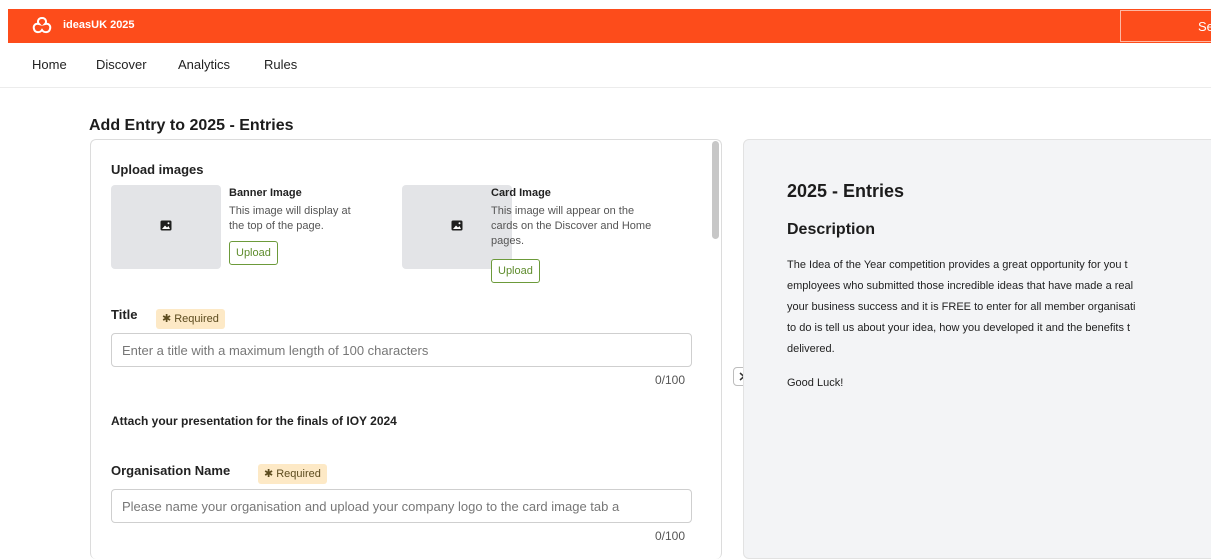 The image size is (1211, 559). I want to click on title-label: Title, so click(124, 314).